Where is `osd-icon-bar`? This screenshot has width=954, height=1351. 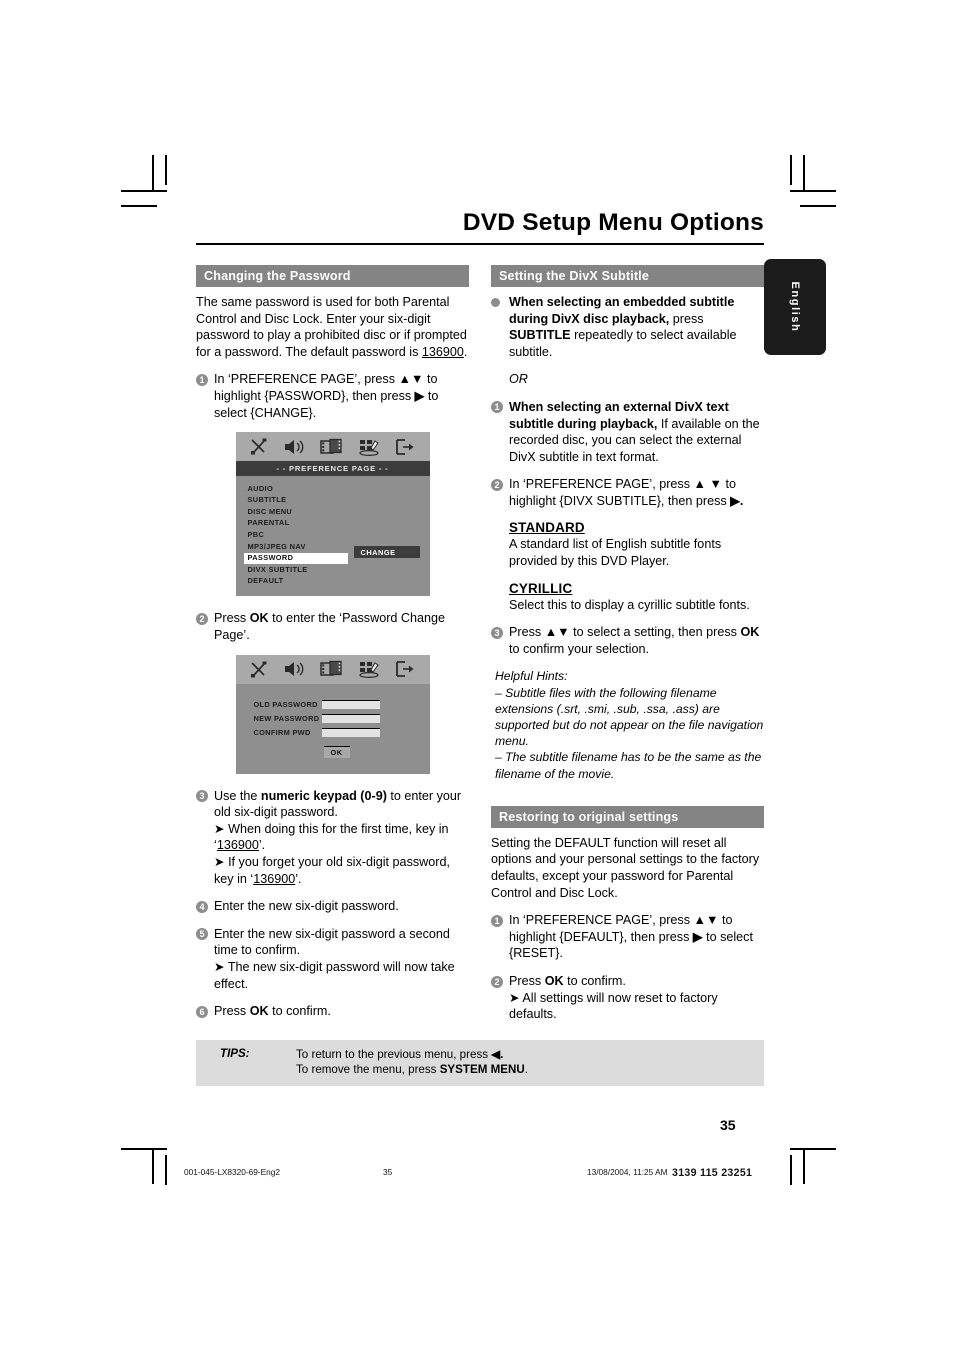
osd-icon-bar is located at coordinates (332, 447).